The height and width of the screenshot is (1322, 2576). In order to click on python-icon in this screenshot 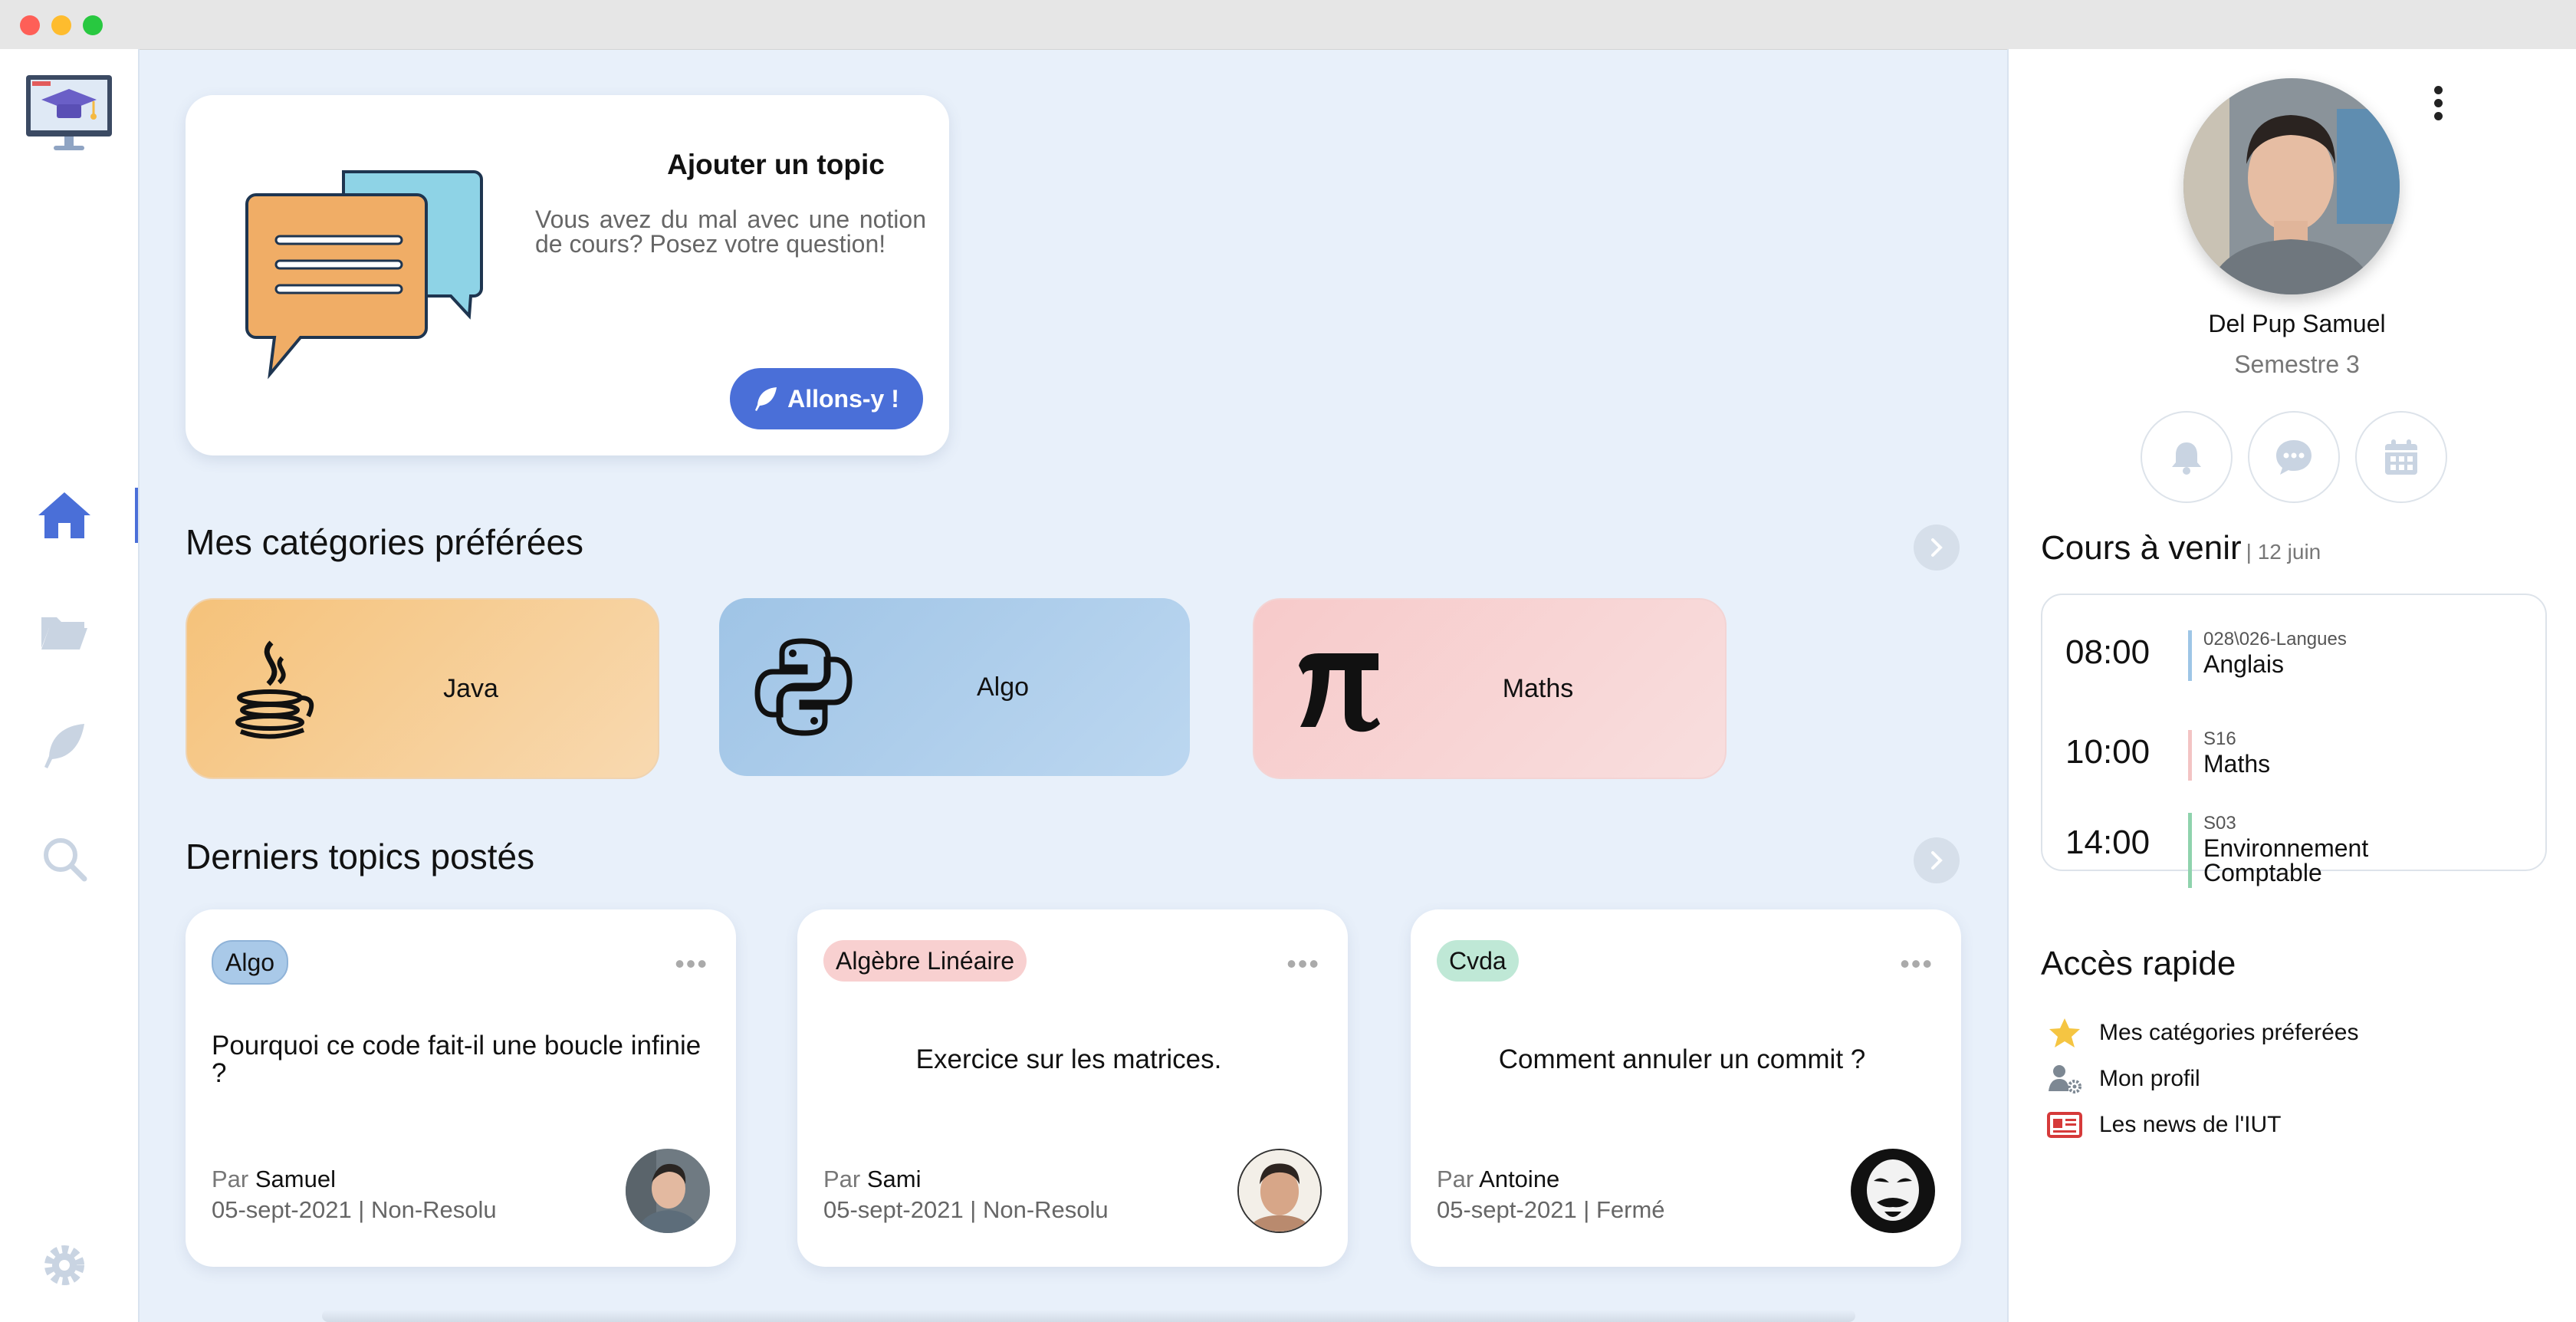, I will do `click(803, 687)`.